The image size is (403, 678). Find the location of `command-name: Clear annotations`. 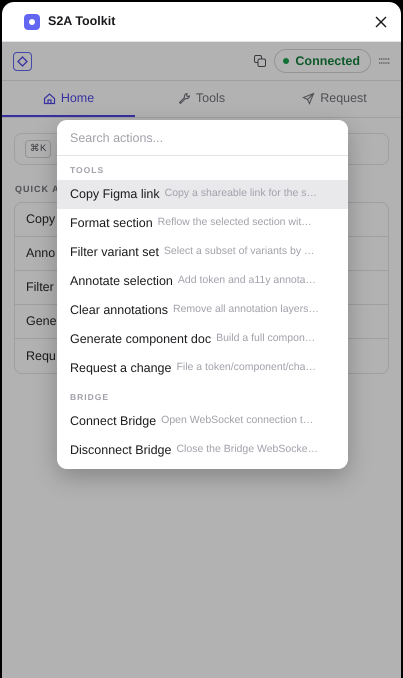

command-name: Clear annotations is located at coordinates (119, 310).